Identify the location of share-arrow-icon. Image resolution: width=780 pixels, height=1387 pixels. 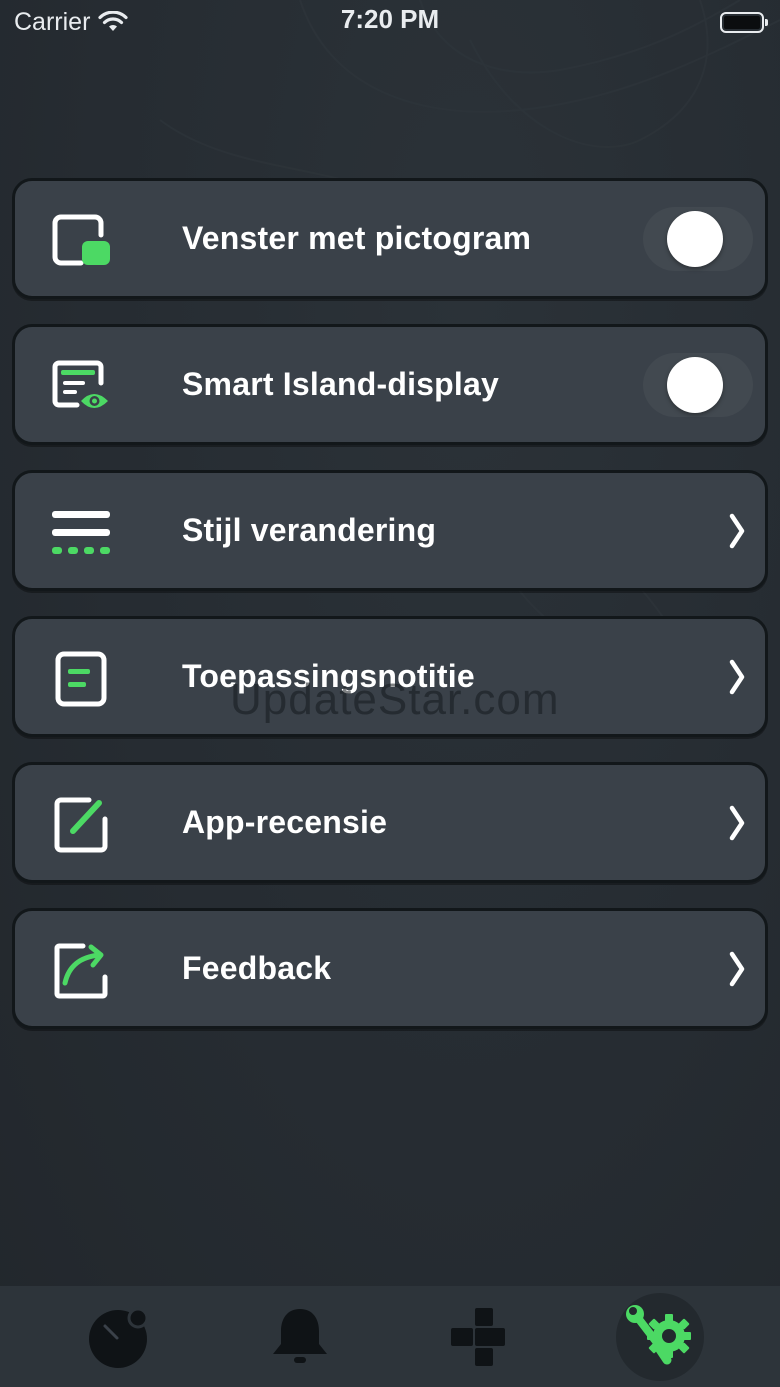
(81, 971).